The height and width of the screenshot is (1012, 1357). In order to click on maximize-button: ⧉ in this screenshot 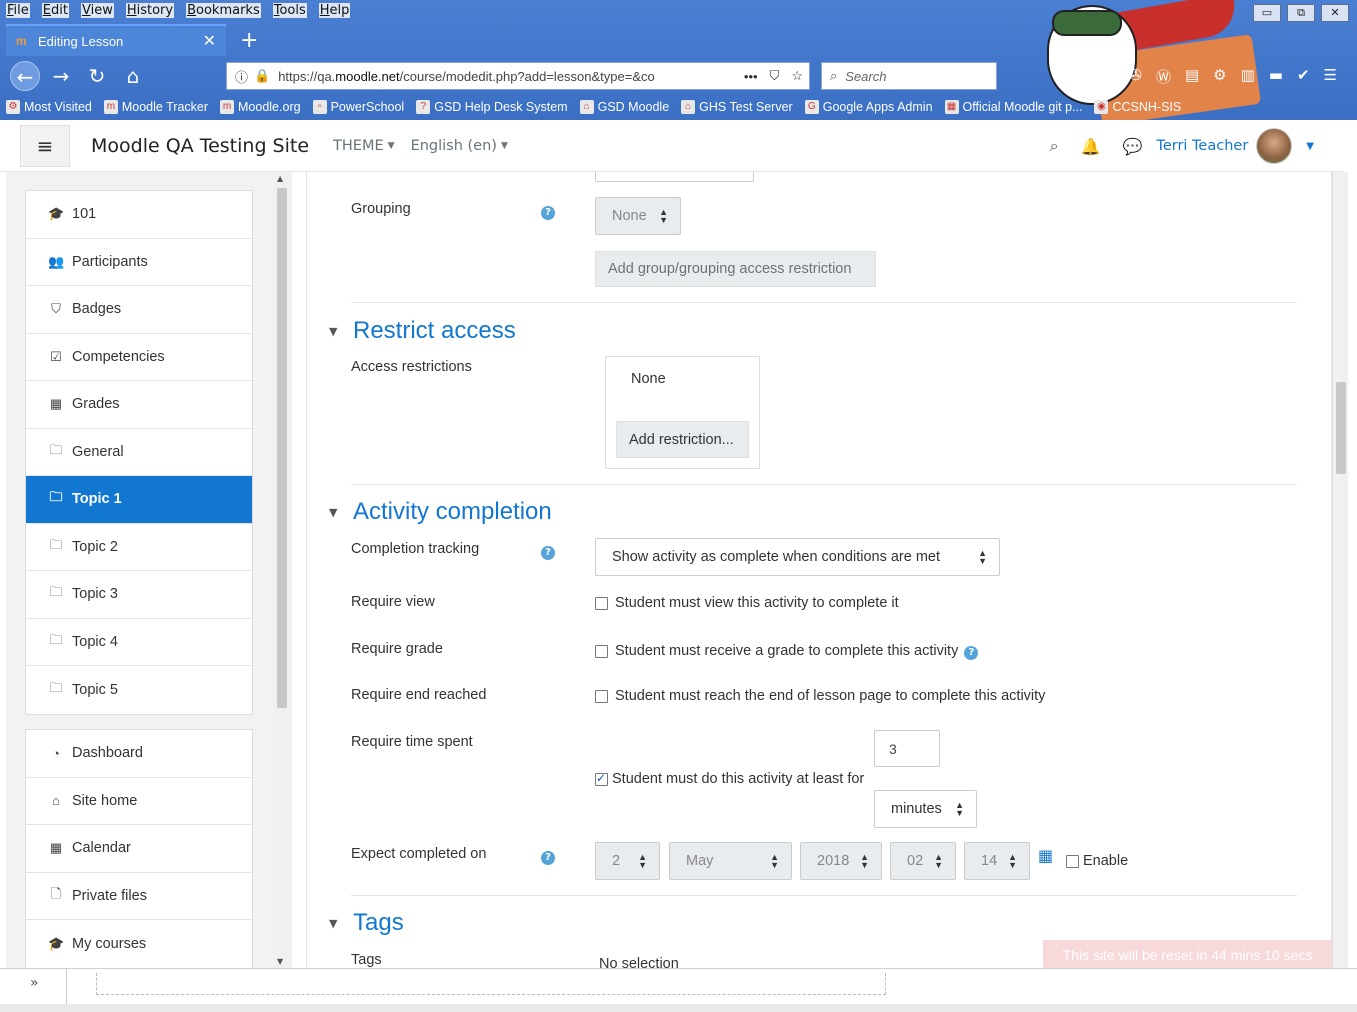, I will do `click(1301, 13)`.